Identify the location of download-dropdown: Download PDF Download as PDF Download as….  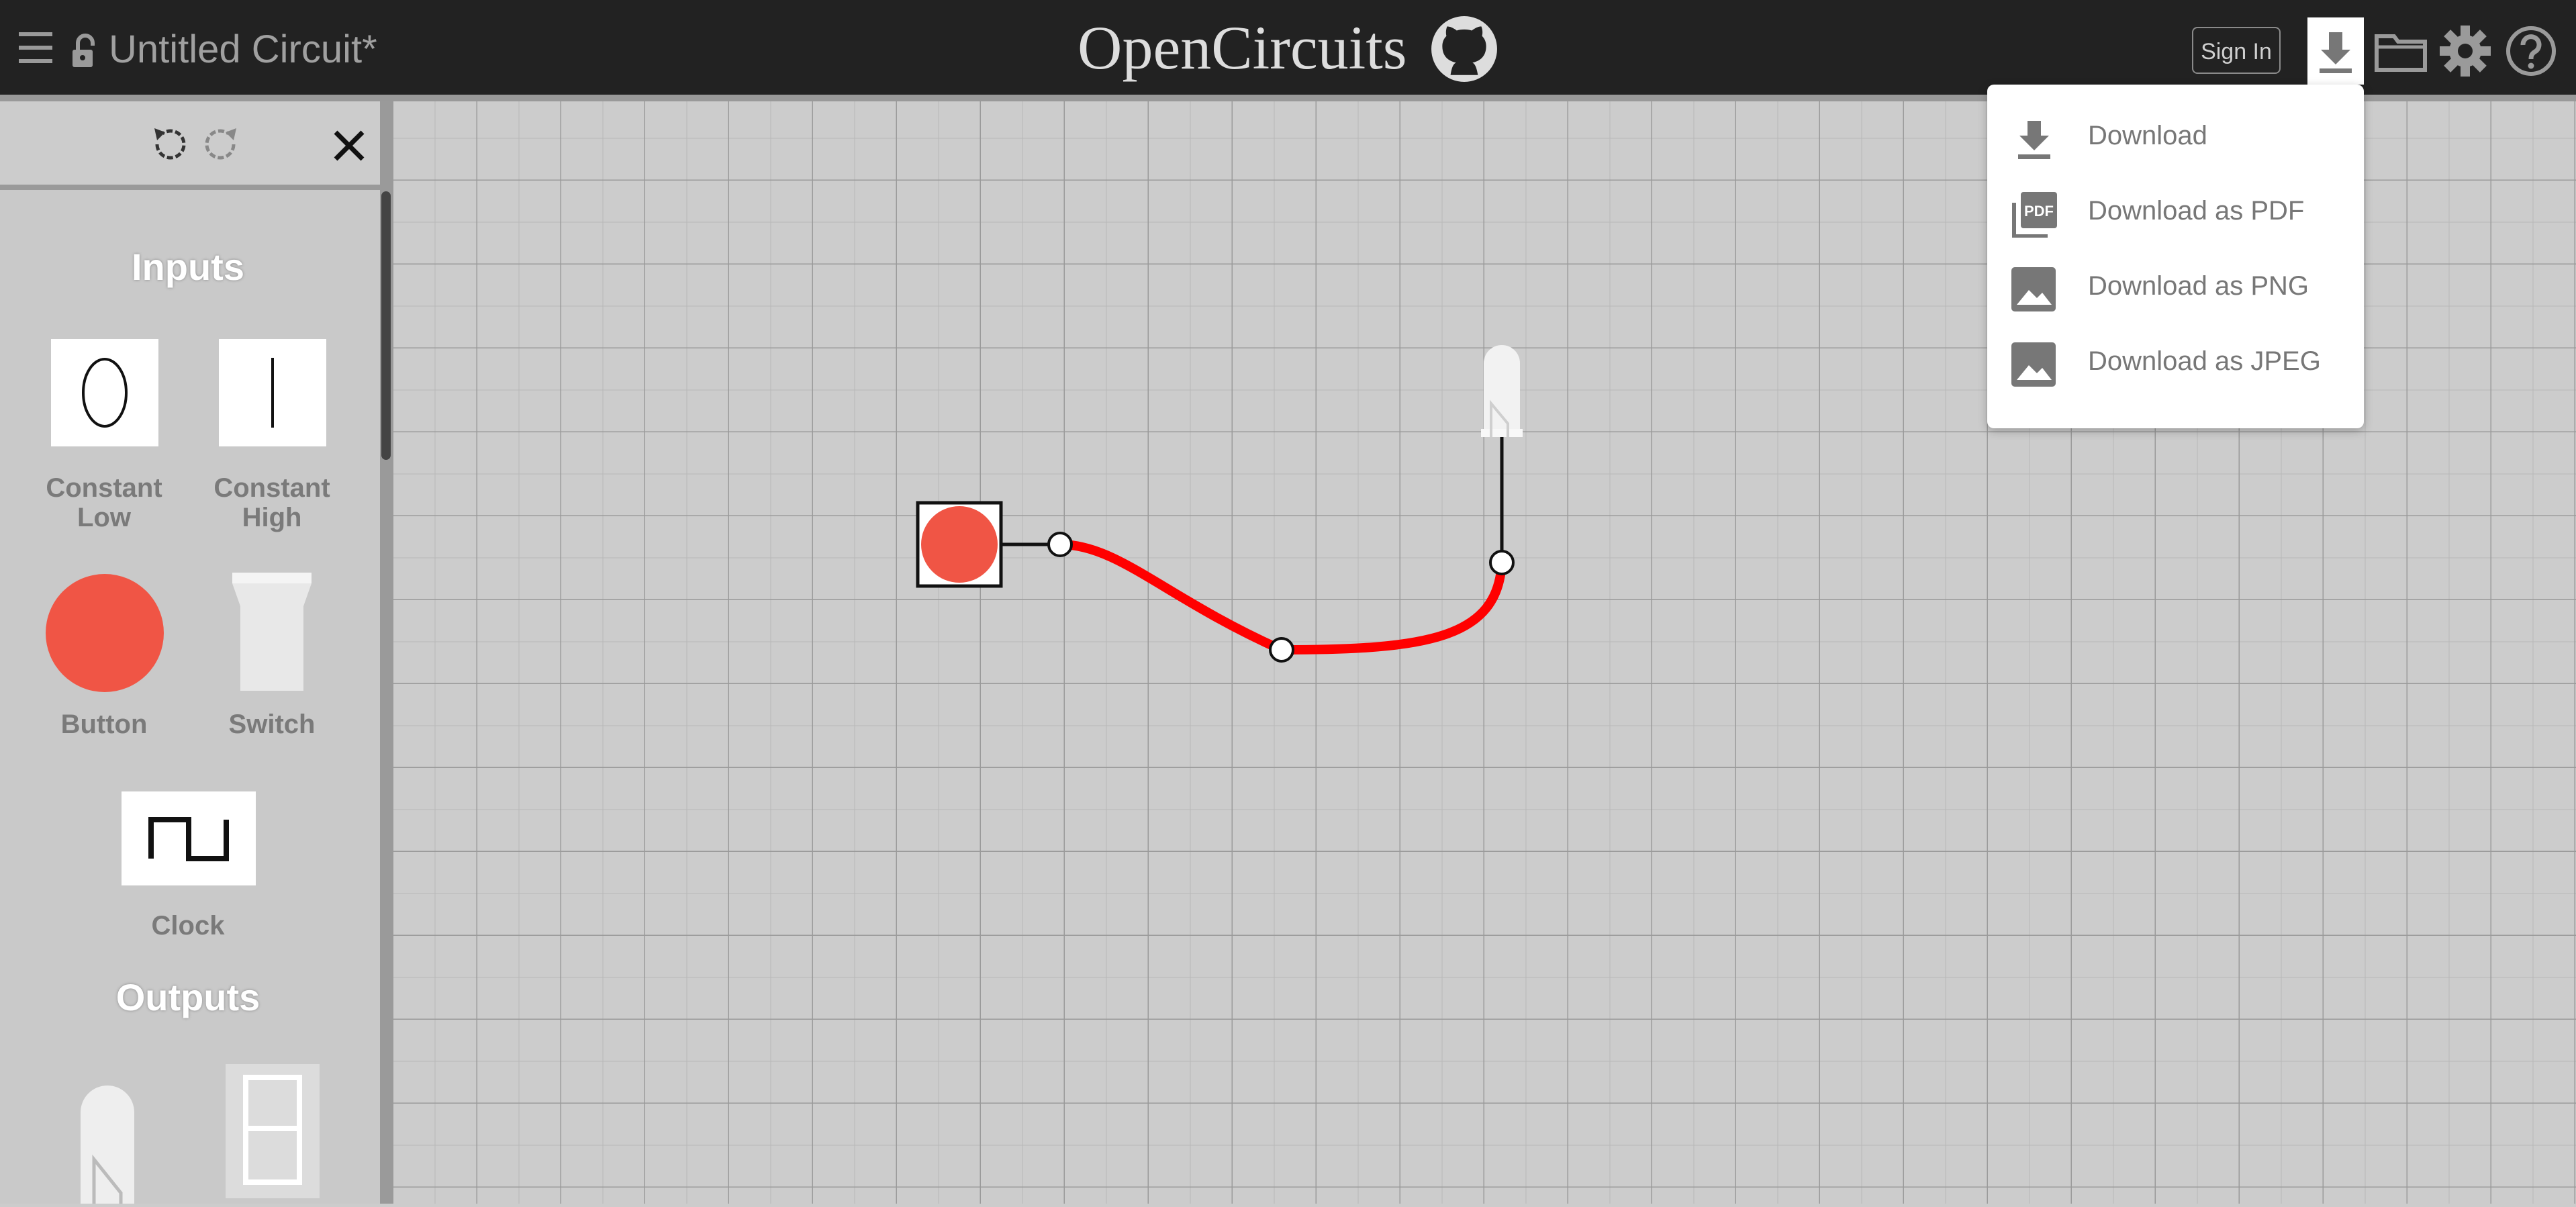
(2175, 256).